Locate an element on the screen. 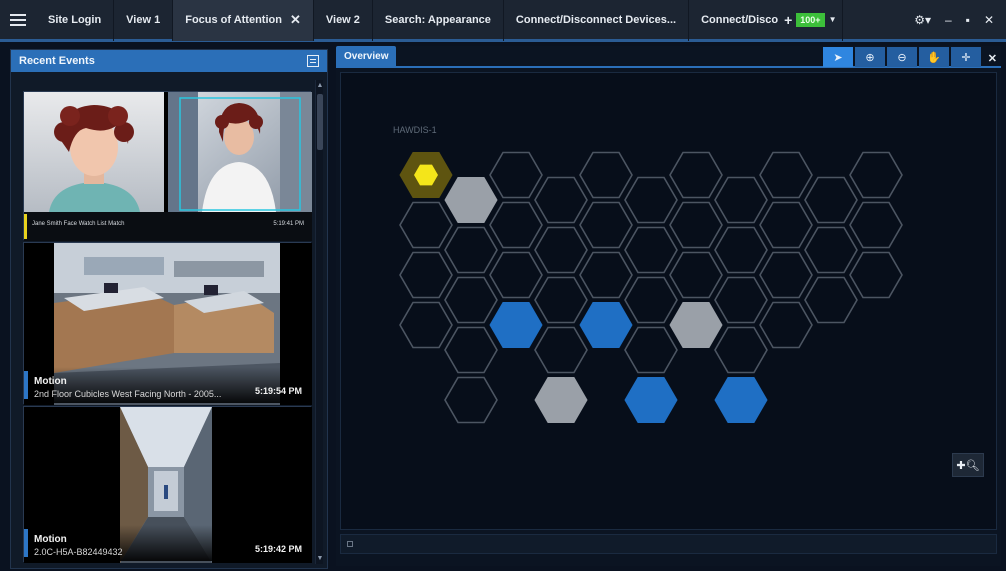 This screenshot has height=571, width=1006. event-list-scrollbar: ▲ ▼ is located at coordinates (319, 322).